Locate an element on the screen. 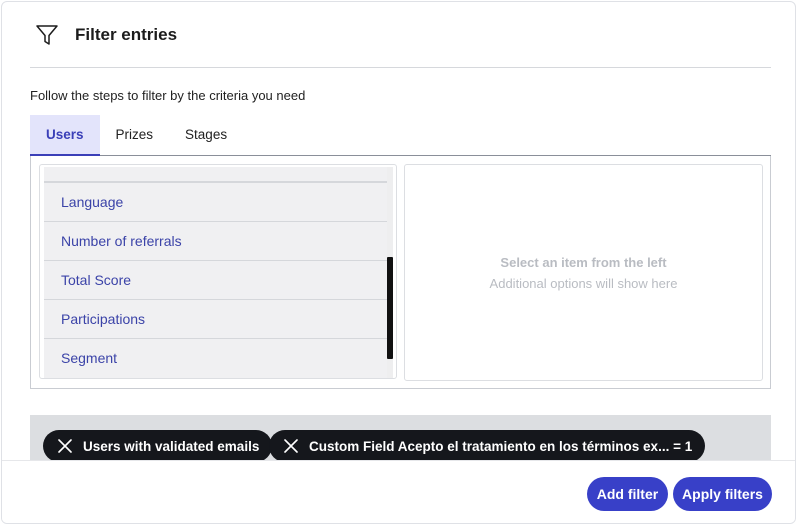  filter-icon is located at coordinates (47, 35).